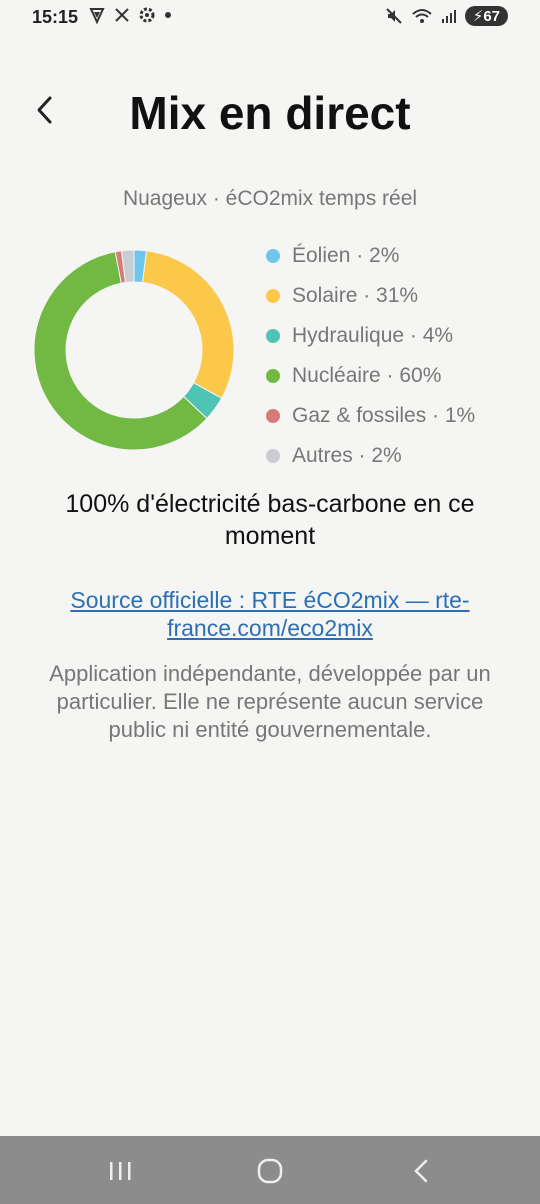 The image size is (540, 1204). Describe the element at coordinates (491, 16) in the screenshot. I see `battery-level: 67` at that location.